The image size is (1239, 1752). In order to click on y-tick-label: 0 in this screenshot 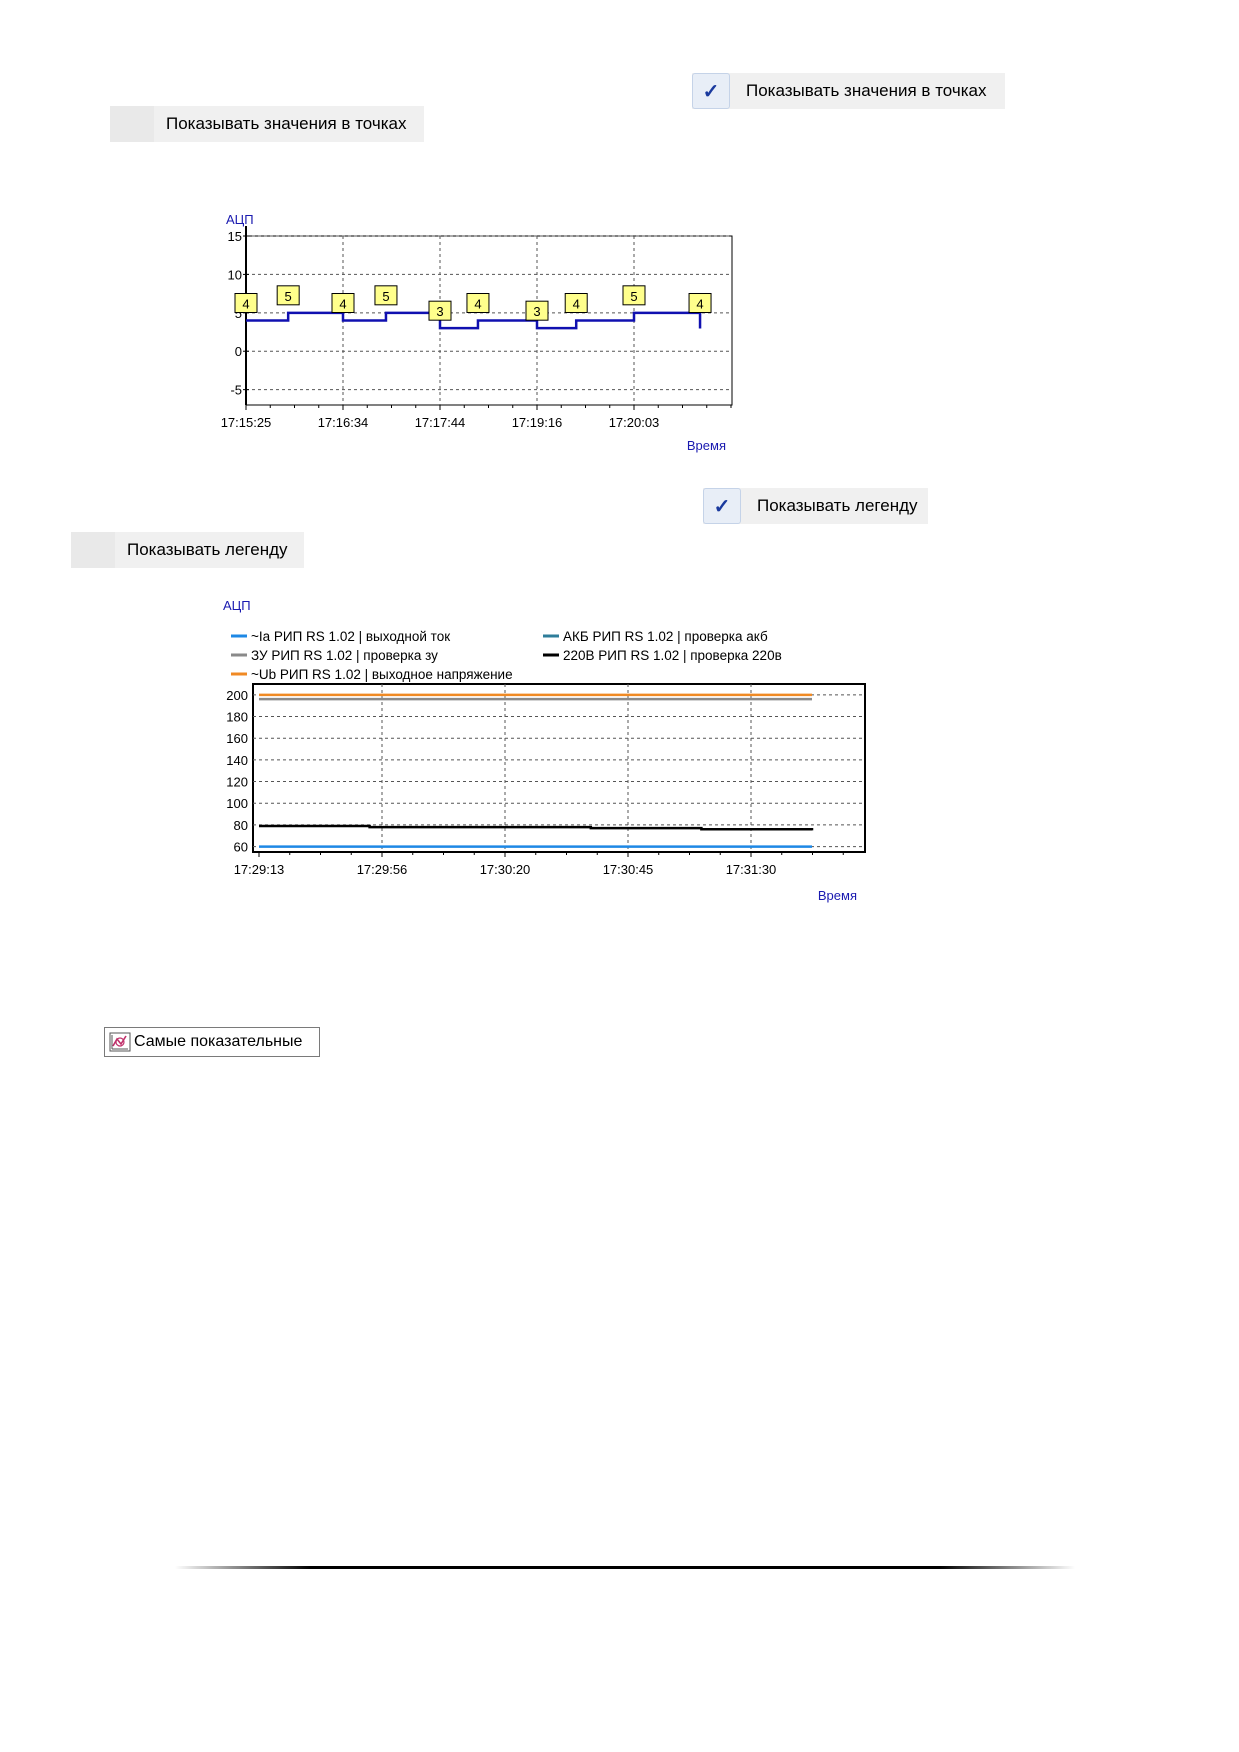, I will do `click(238, 351)`.